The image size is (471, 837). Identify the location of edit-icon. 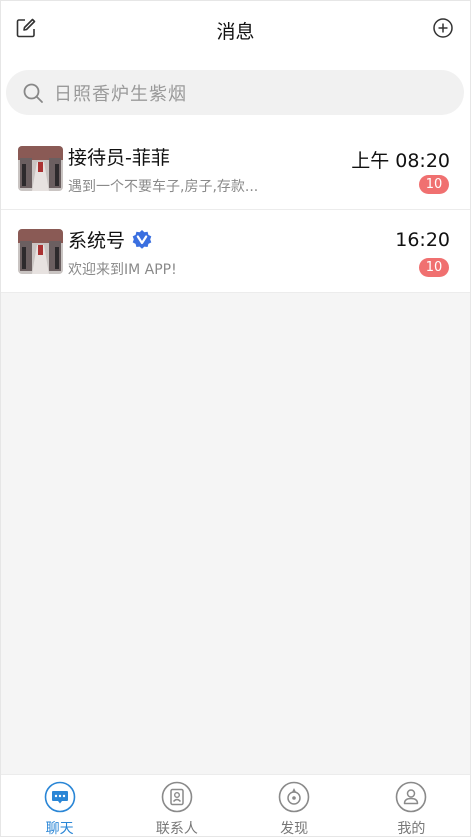
(26, 28).